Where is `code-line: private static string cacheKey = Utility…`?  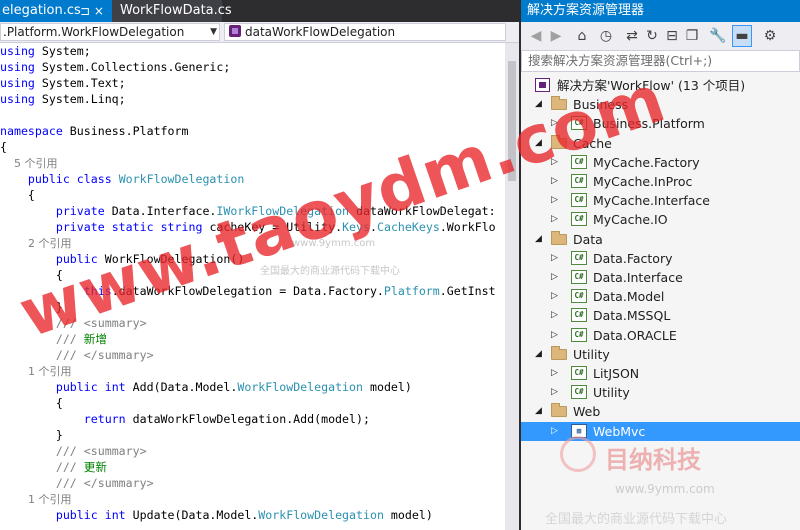
code-line: private static string cacheKey = Utility… is located at coordinates (248, 227).